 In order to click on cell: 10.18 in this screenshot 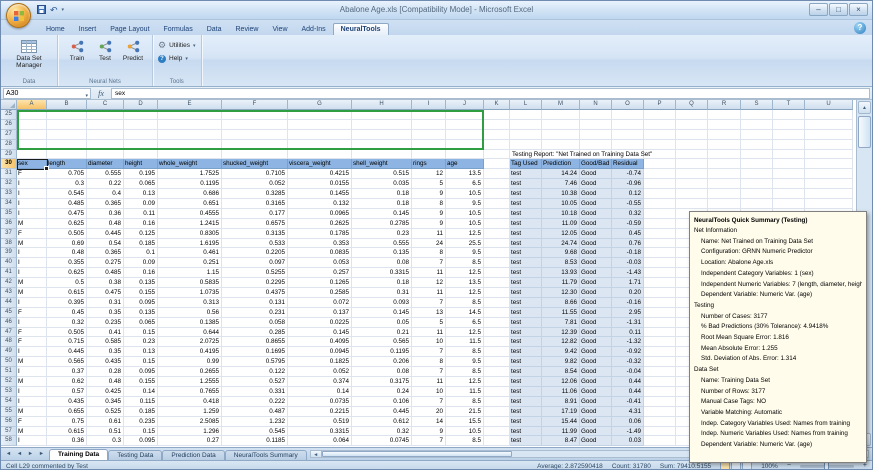, I will do `click(561, 213)`.